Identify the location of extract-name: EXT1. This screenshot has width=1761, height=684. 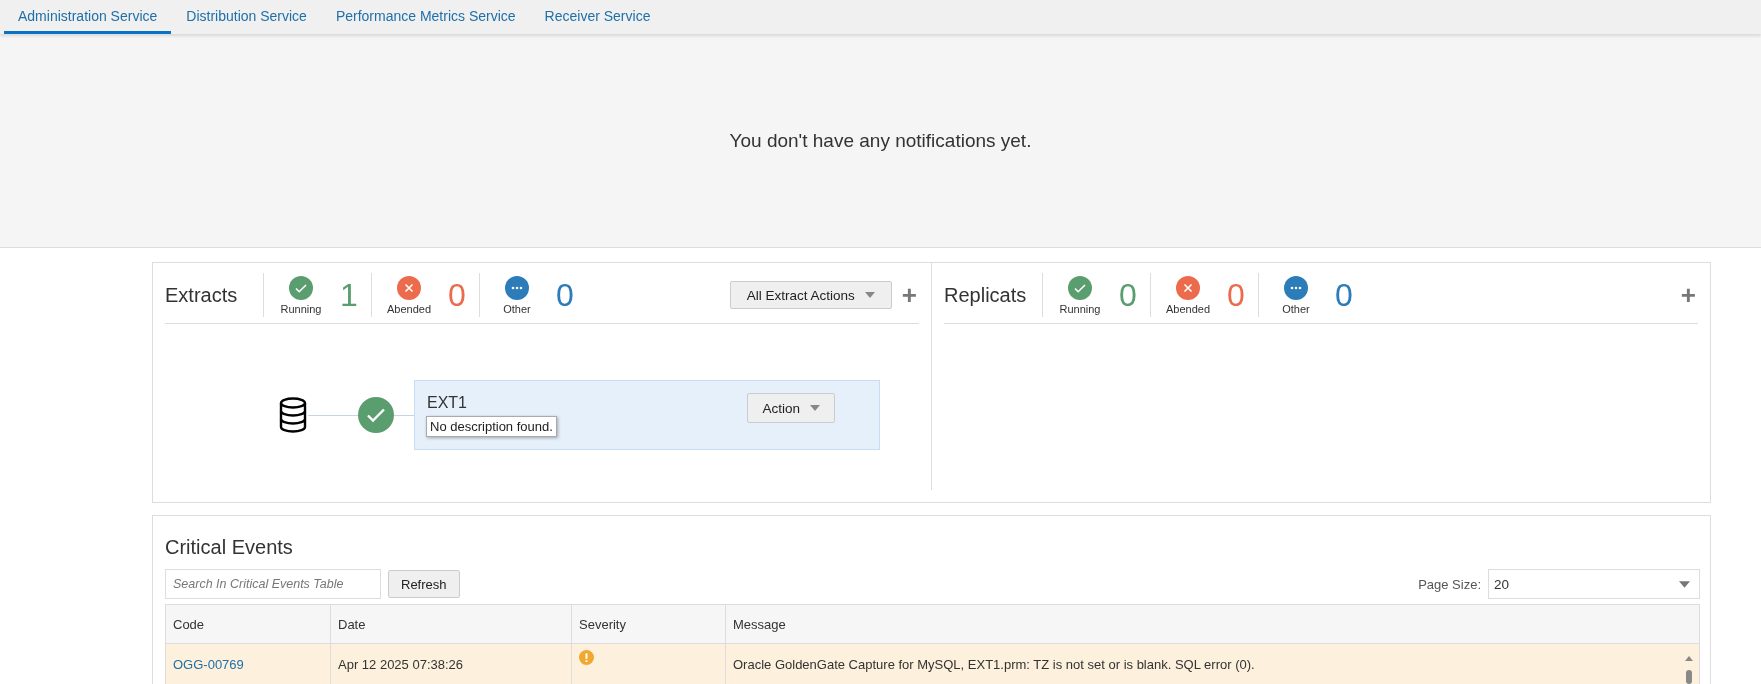
(447, 403).